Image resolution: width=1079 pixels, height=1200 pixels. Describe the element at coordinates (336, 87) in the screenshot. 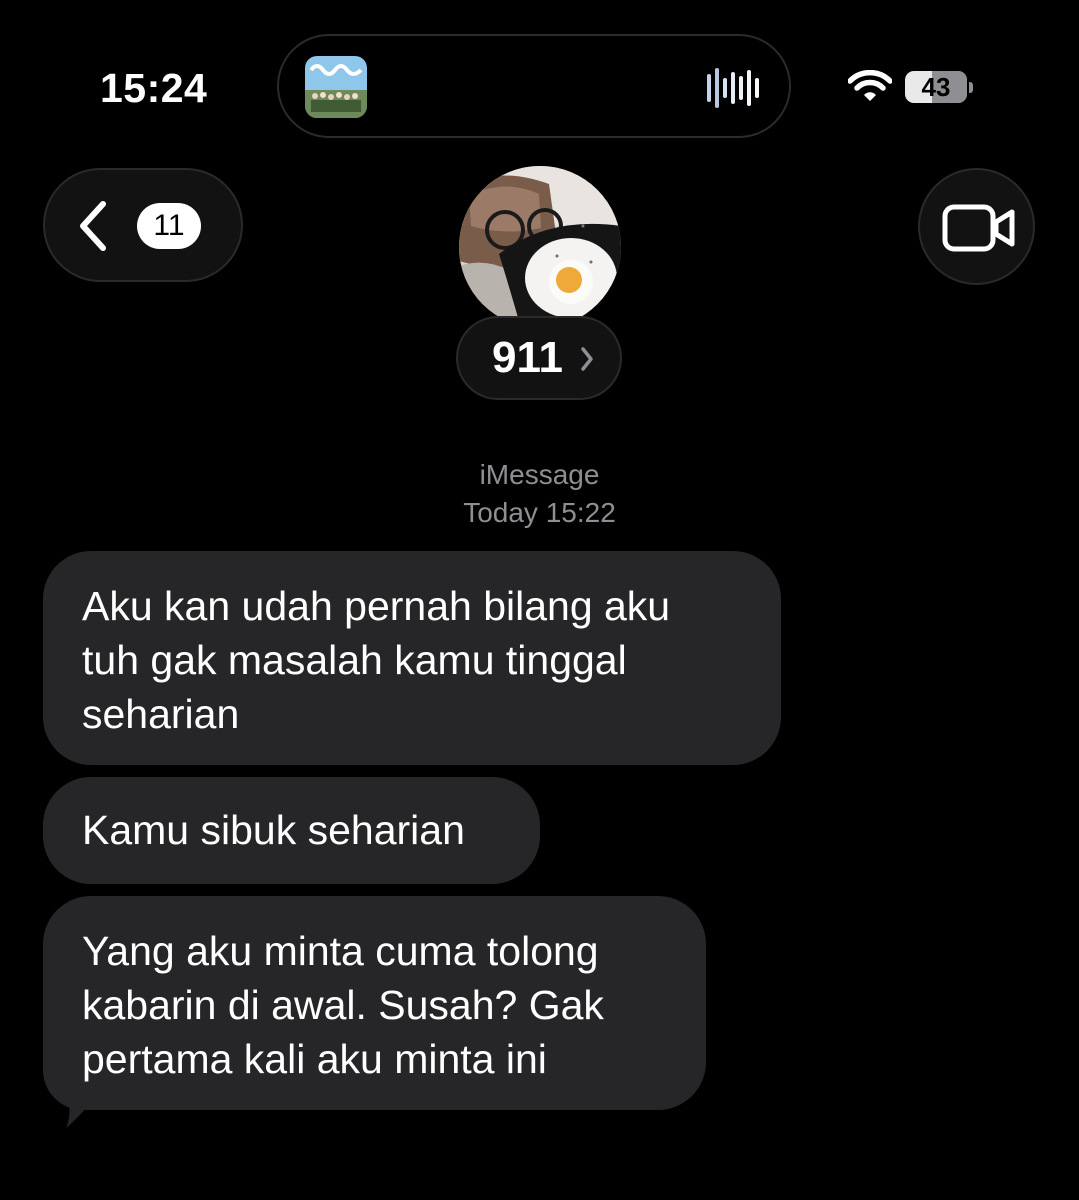

I see `album-art-icon` at that location.